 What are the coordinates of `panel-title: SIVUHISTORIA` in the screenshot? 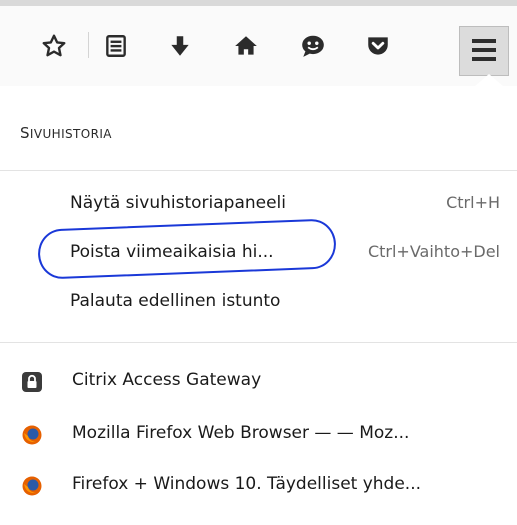 It's located at (66, 133).